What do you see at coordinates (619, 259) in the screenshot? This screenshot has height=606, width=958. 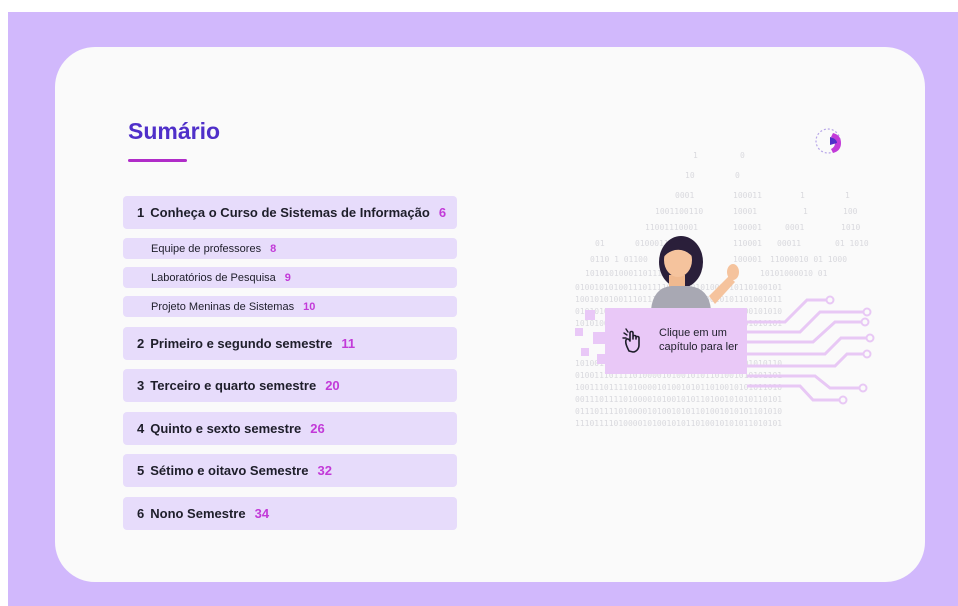 I see `svg-text: 0110 1 01100` at bounding box center [619, 259].